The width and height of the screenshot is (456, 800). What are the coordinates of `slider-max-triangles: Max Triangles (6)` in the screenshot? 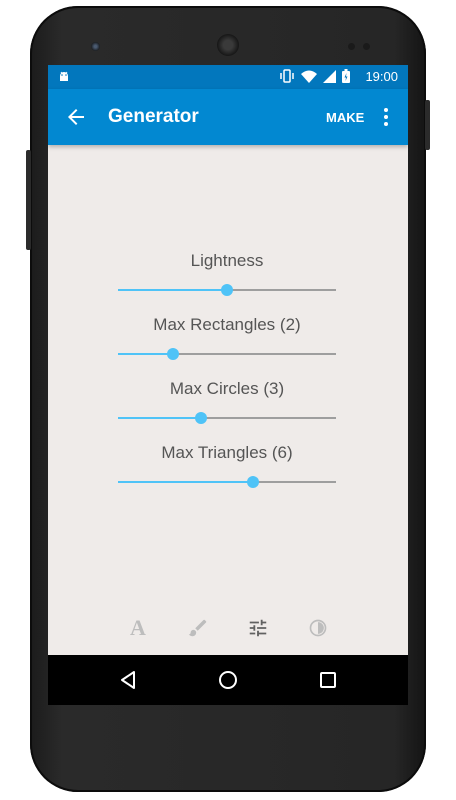 It's located at (227, 465).